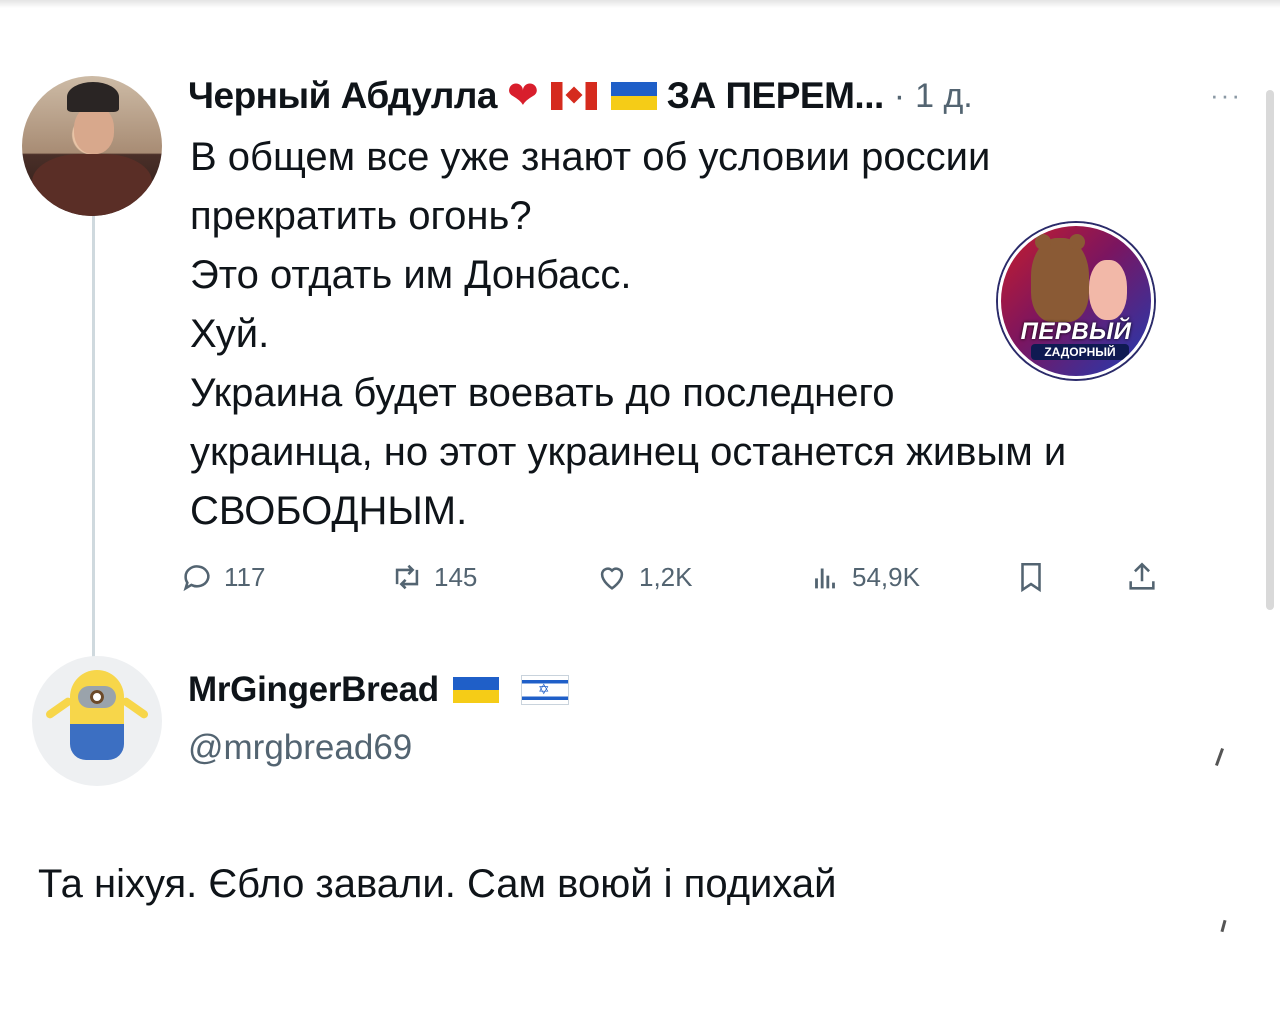 This screenshot has height=1012, width=1280. I want to click on top-crop-edge, so click(640, 4).